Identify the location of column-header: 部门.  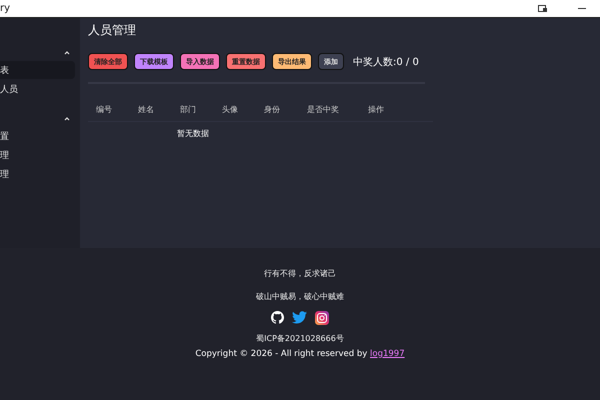
(188, 109).